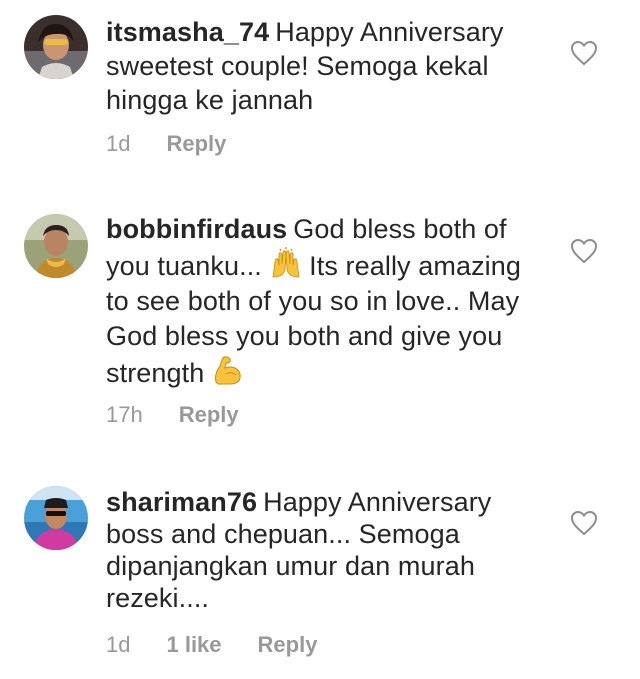  Describe the element at coordinates (172, 415) in the screenshot. I see `comment-meta: 17h Reply` at that location.